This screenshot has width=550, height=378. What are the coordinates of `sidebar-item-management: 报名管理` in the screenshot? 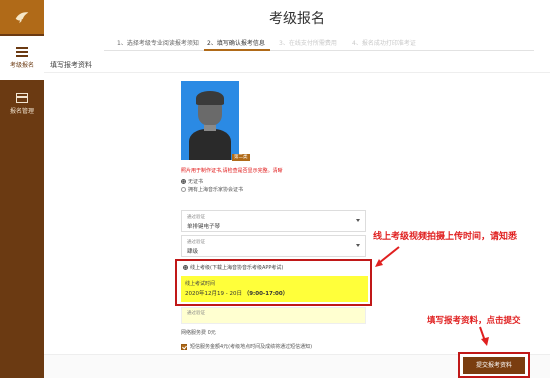 It's located at (22, 104).